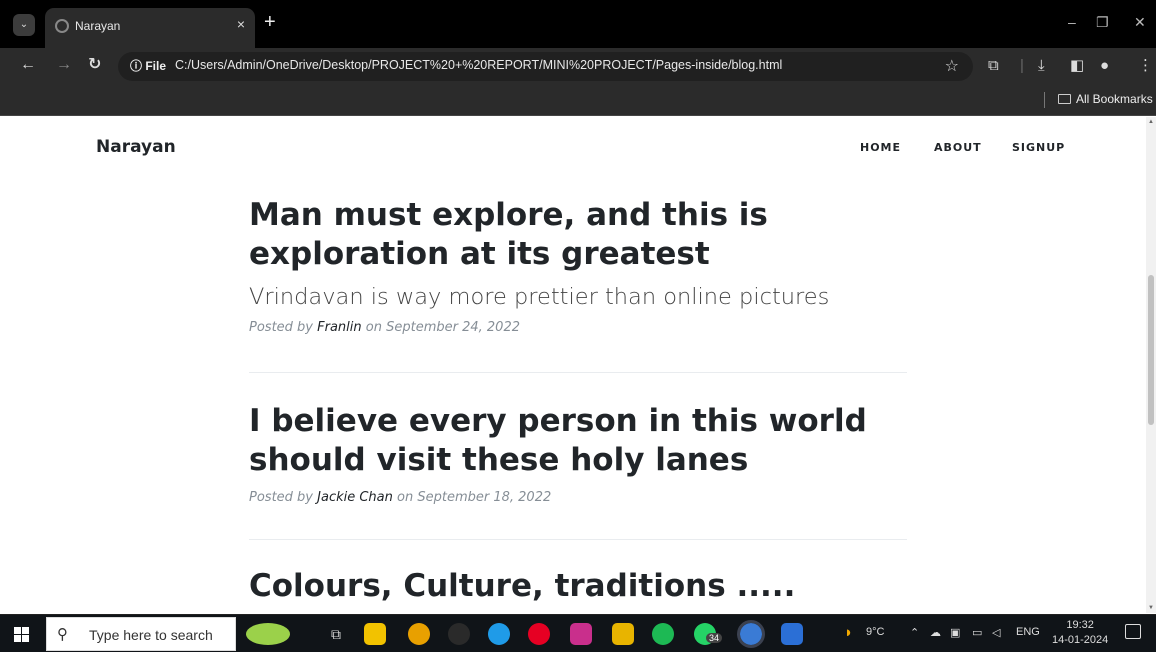 This screenshot has width=1156, height=652. What do you see at coordinates (935, 632) in the screenshot?
I see `onedrive-icon: ☁` at bounding box center [935, 632].